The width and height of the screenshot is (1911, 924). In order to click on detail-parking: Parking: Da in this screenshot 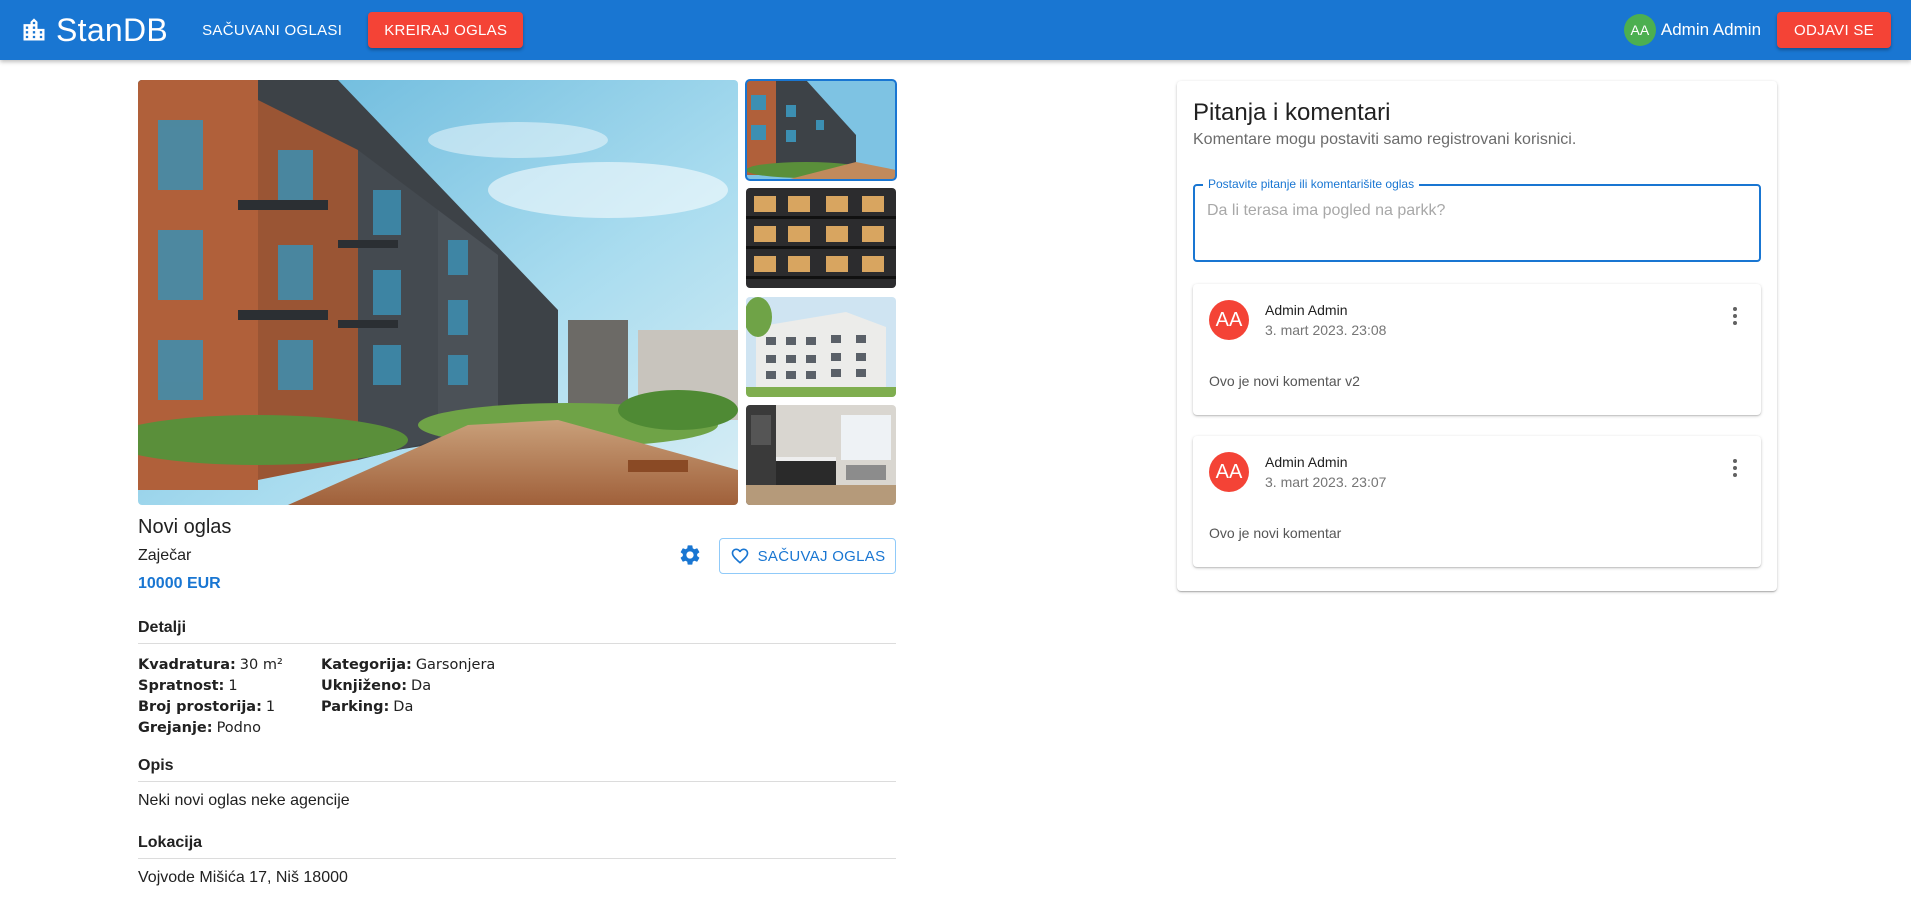, I will do `click(367, 707)`.